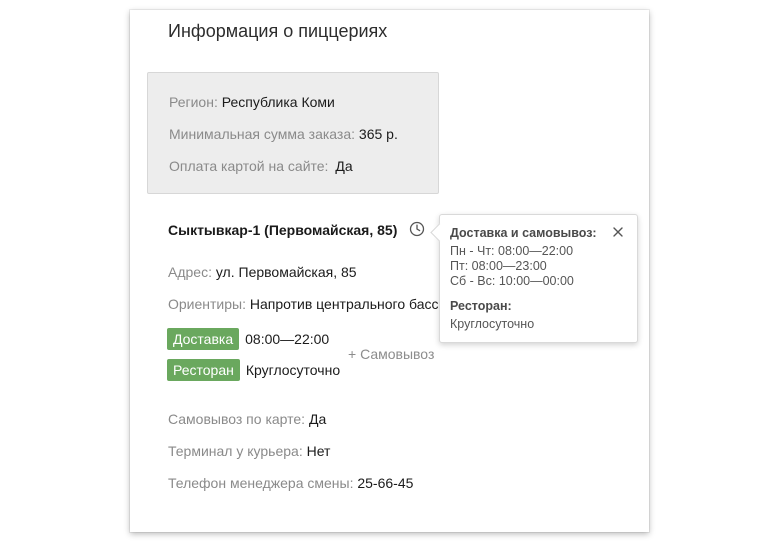 The height and width of the screenshot is (544, 780). Describe the element at coordinates (498, 266) in the screenshot. I see `popover-schedule-line: Пт: 08:00—23:00` at that location.